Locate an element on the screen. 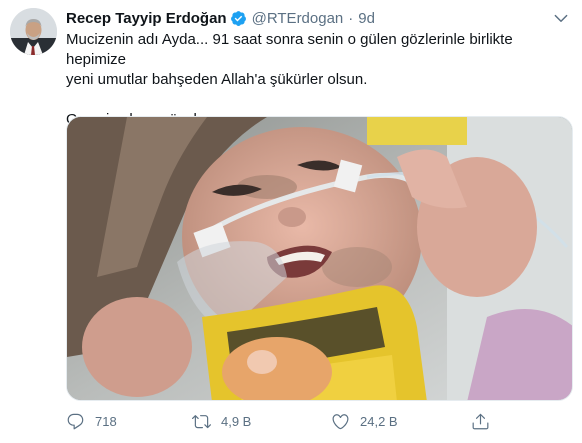  tweet-actions: 718 4,9 B 24,2 B is located at coordinates (301, 421).